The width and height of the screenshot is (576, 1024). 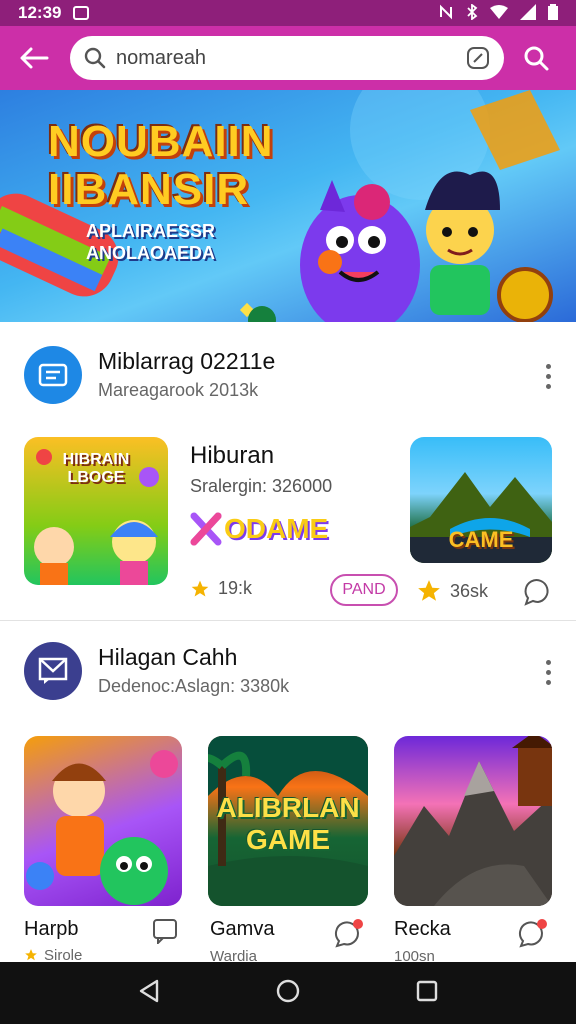 I want to click on wifi-icon, so click(x=499, y=13).